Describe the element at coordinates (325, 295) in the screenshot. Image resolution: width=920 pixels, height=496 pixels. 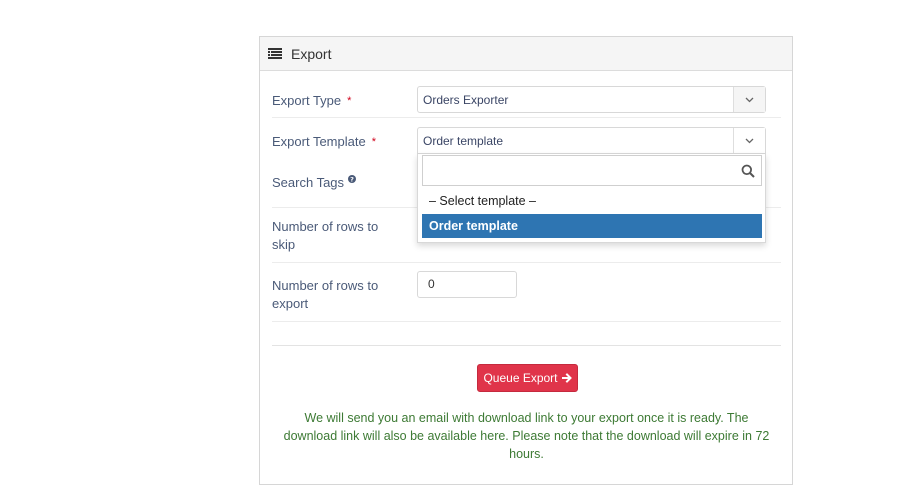
I see `rows-to-export-label: Number of rows to export` at that location.